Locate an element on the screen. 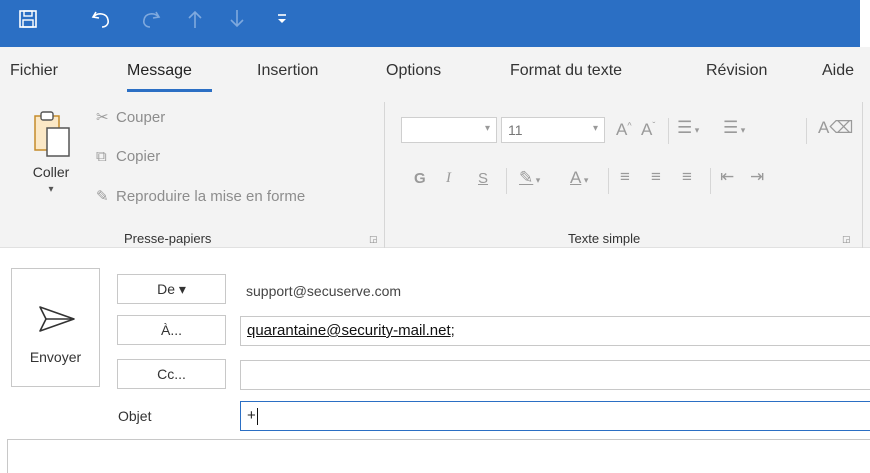 The height and width of the screenshot is (473, 870). scissors-icon: ✂ is located at coordinates (102, 117).